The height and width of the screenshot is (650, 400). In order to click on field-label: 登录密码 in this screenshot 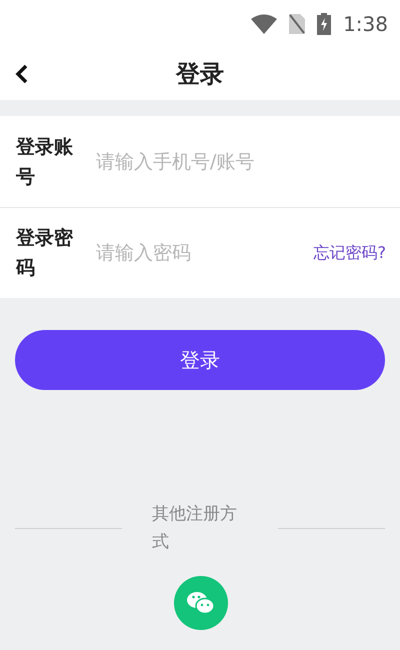, I will do `click(45, 253)`.